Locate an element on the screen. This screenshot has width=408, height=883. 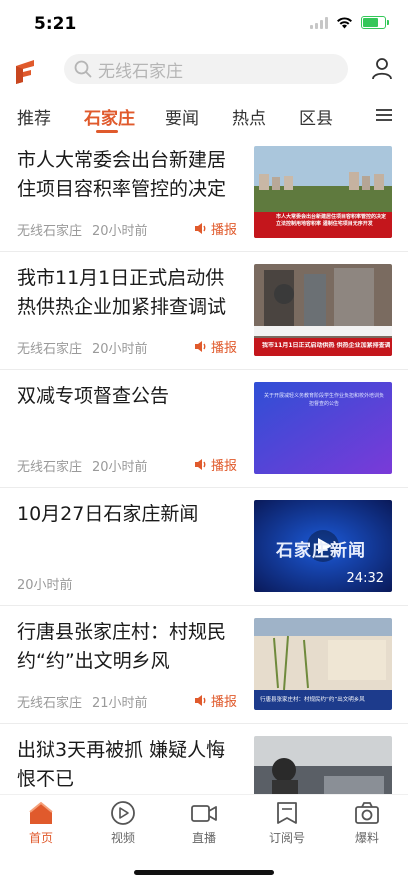
wifi-icon is located at coordinates (344, 23).